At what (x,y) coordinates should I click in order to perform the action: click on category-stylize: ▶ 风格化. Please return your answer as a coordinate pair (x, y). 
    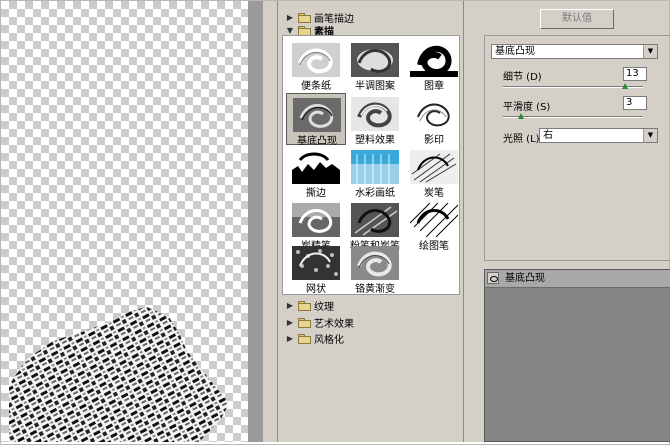
    Looking at the image, I should click on (372, 338).